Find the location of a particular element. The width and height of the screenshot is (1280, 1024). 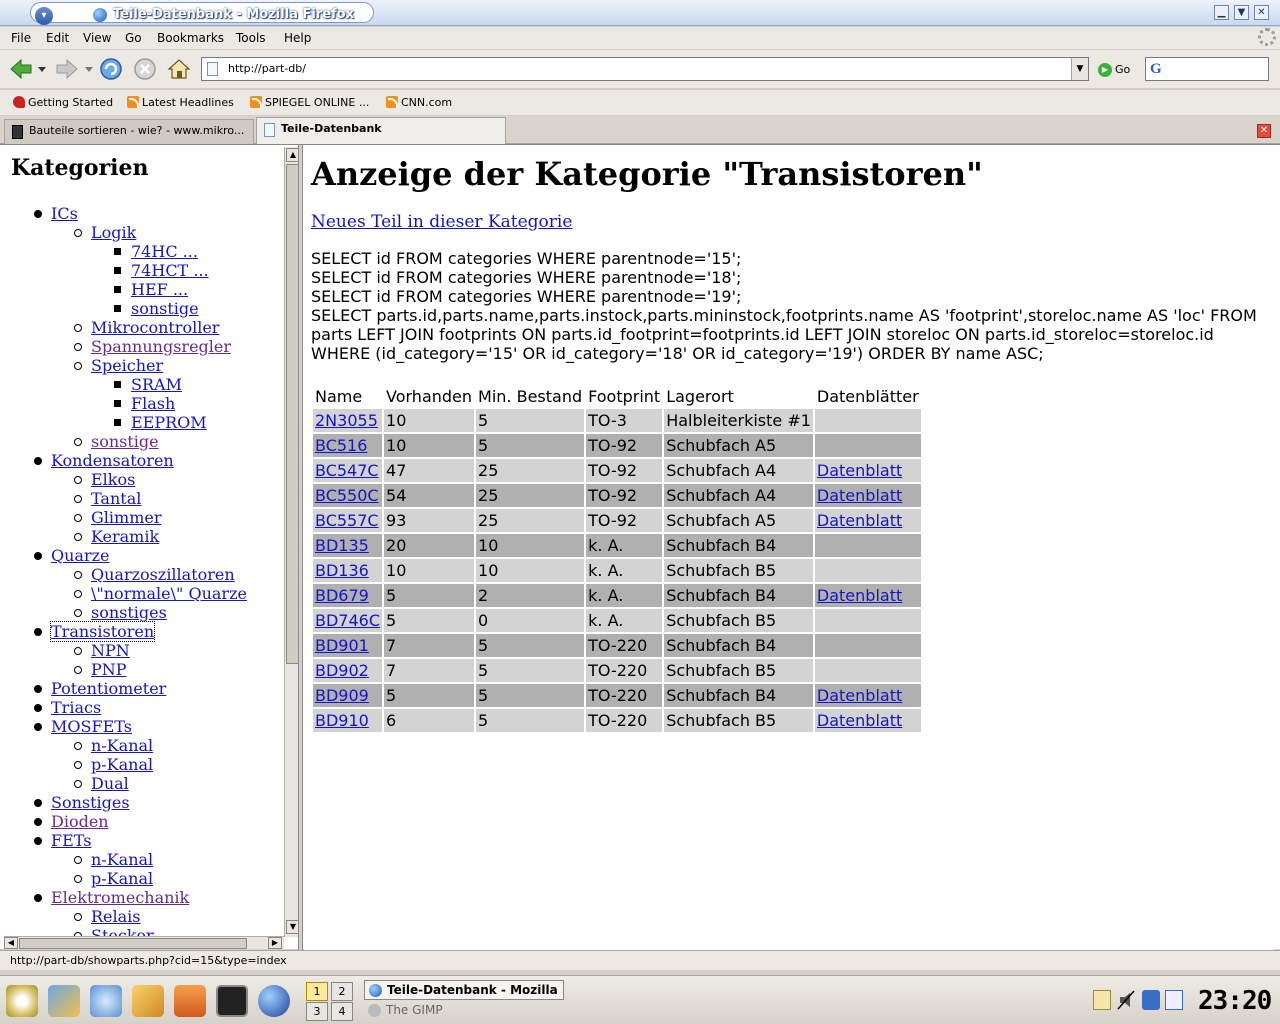

vertical-scroll-thumb is located at coordinates (292, 414).